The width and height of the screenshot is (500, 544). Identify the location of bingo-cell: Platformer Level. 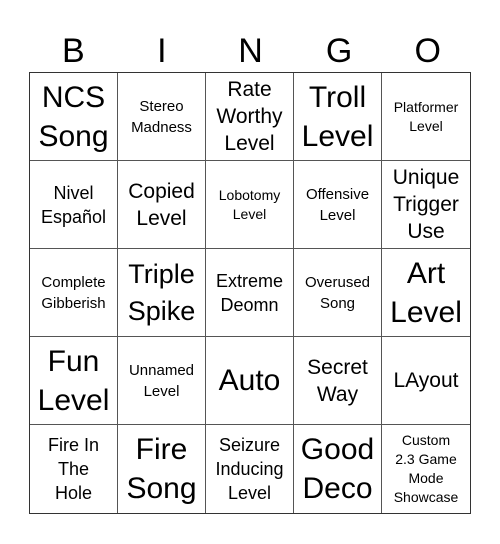
(426, 117).